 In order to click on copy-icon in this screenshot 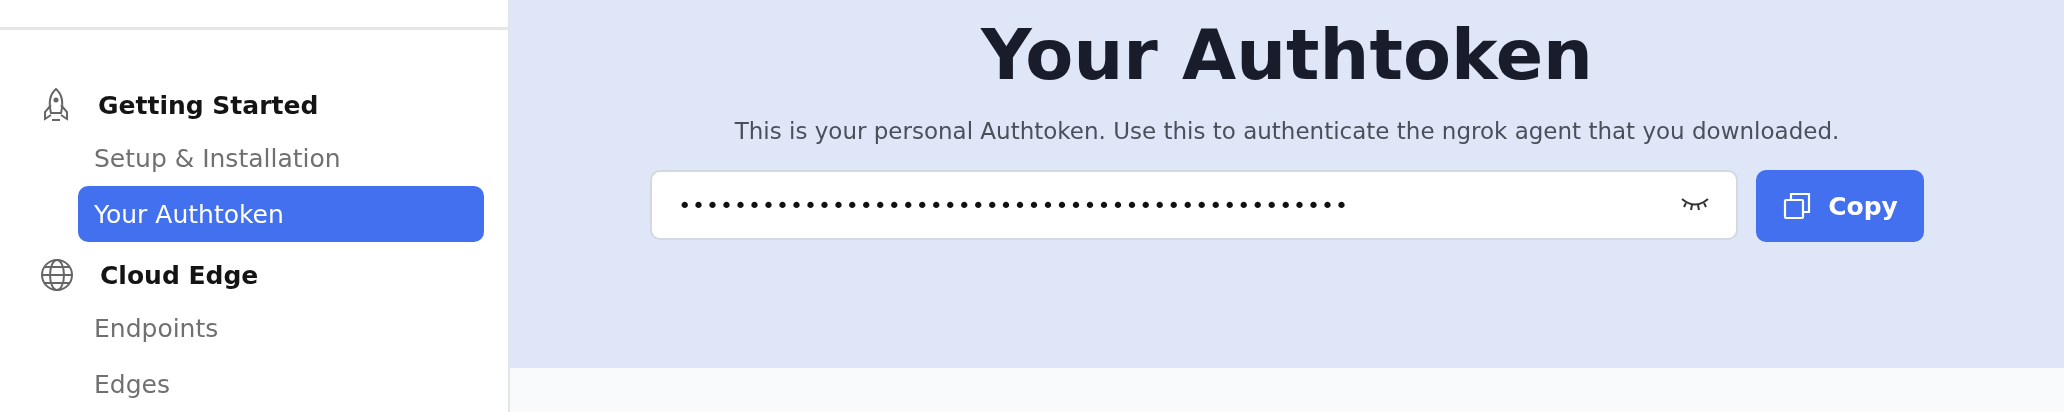, I will do `click(1797, 206)`.